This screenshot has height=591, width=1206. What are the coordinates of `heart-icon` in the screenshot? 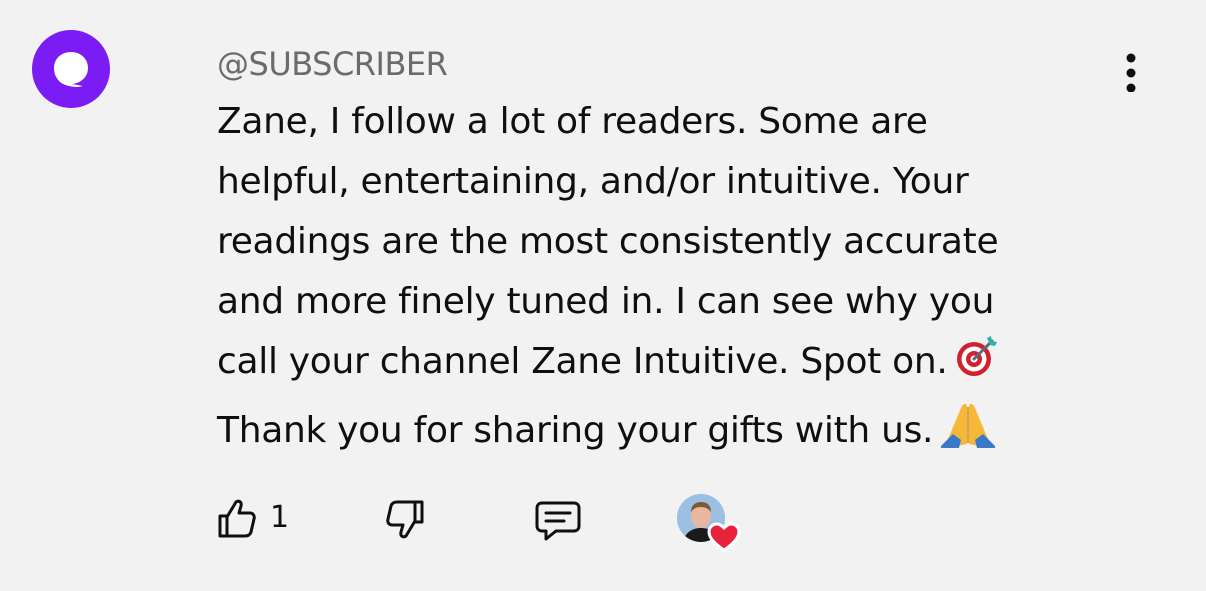 It's located at (724, 537).